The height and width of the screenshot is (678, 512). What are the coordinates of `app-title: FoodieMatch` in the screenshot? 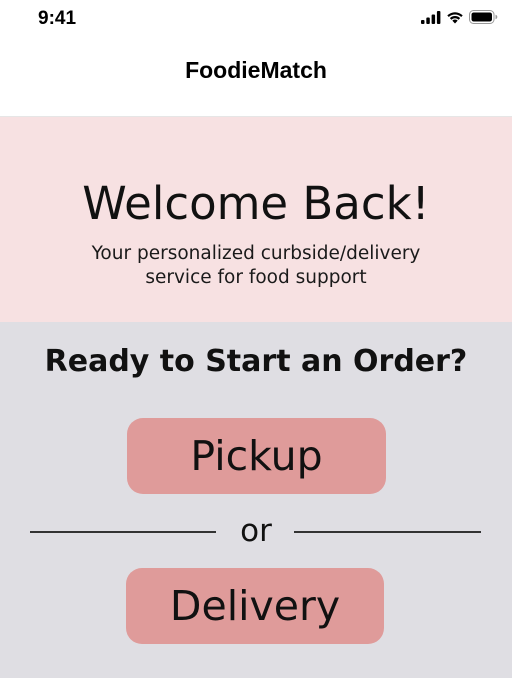 It's located at (256, 70).